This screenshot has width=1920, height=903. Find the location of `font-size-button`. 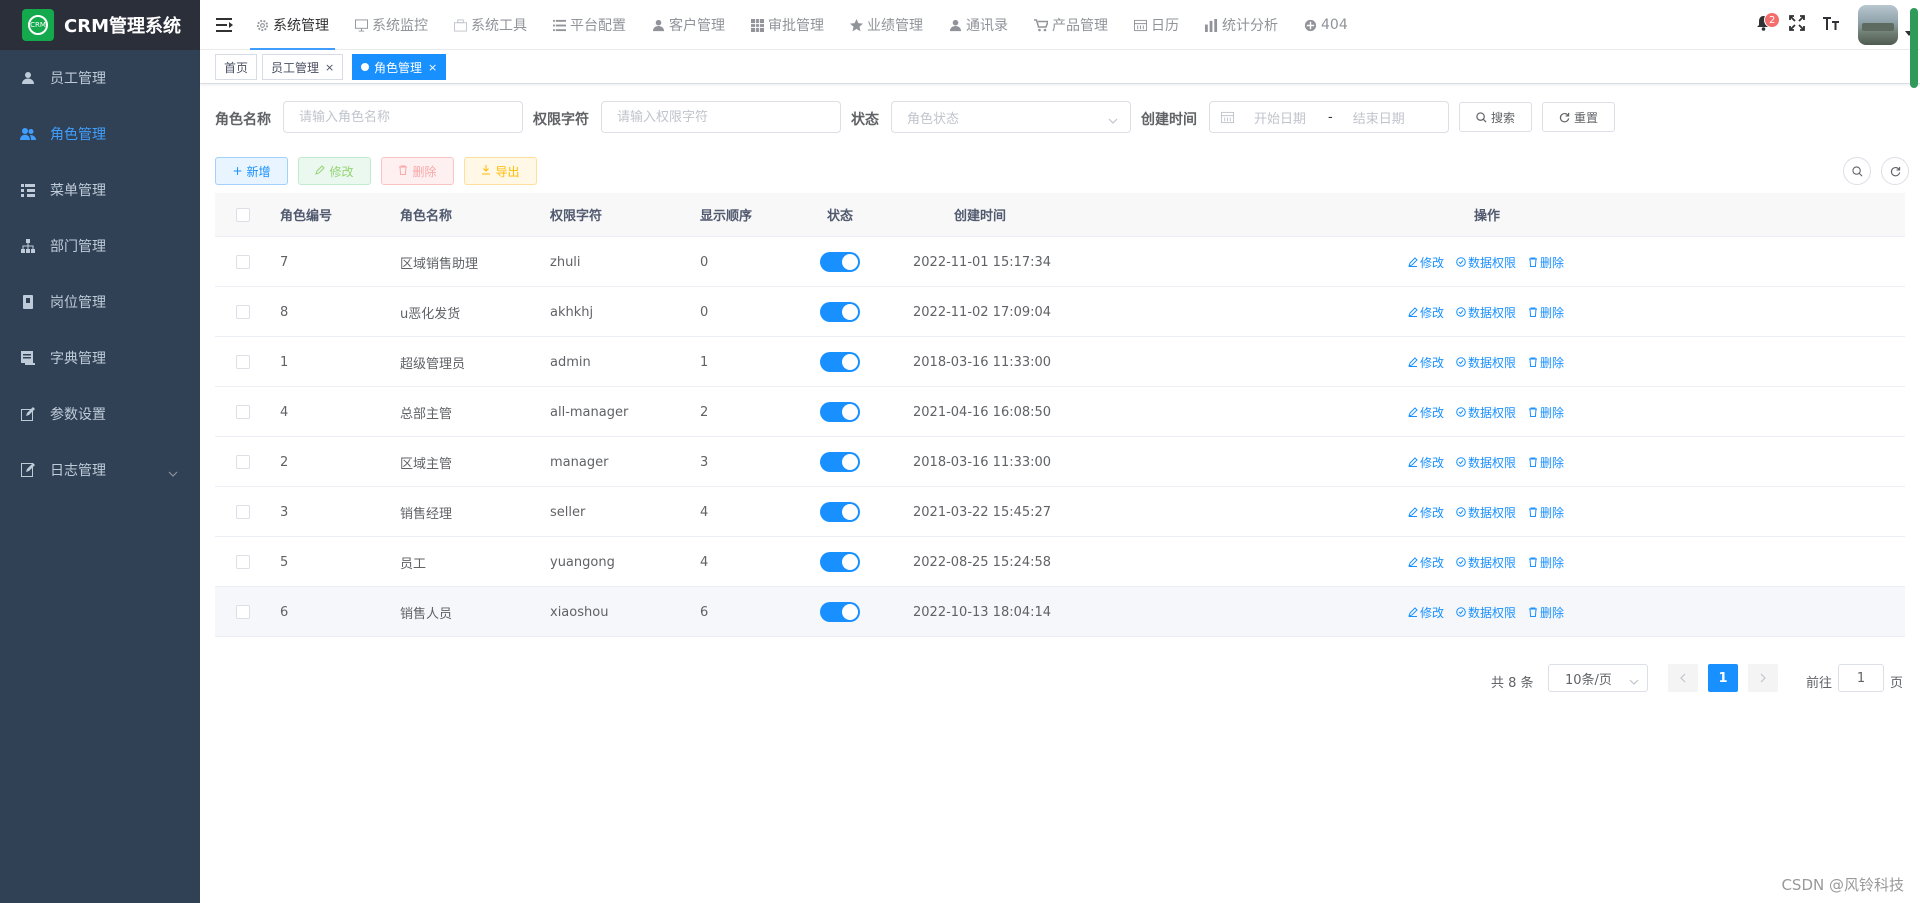

font-size-button is located at coordinates (1831, 25).